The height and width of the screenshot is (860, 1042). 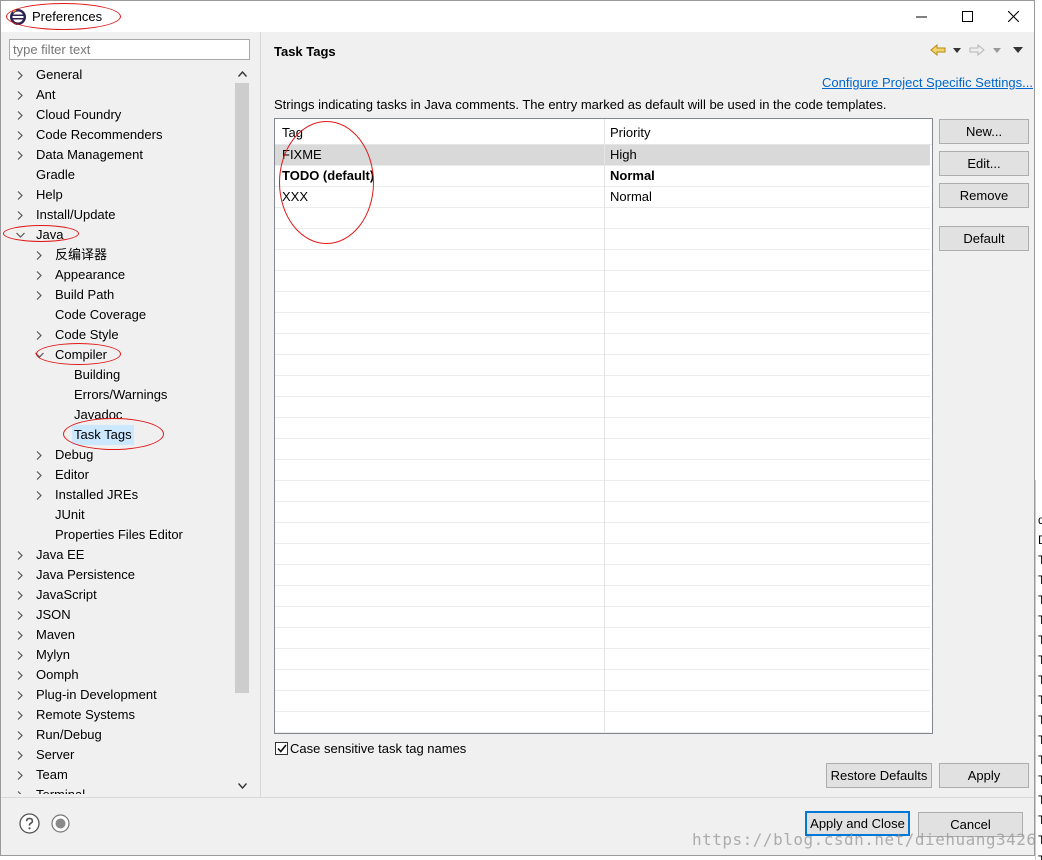 I want to click on forward-arrow-icon, so click(x=977, y=50).